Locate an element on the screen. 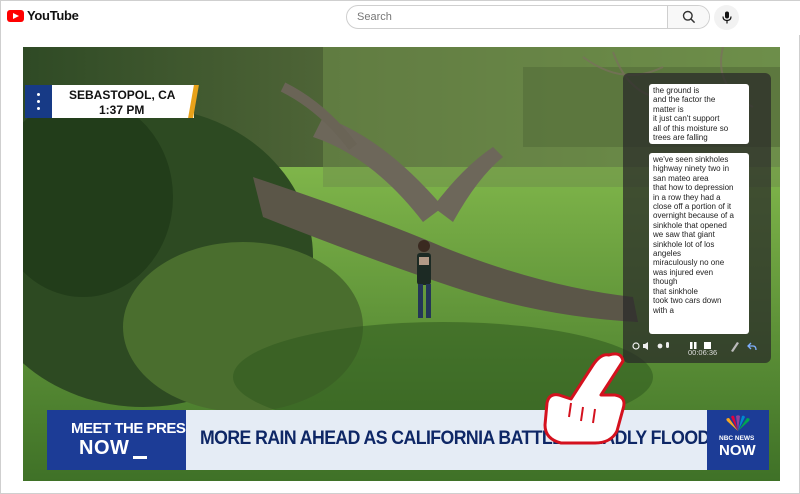 Image resolution: width=800 pixels, height=494 pixels. caption-line: trees are falling is located at coordinates (680, 138).